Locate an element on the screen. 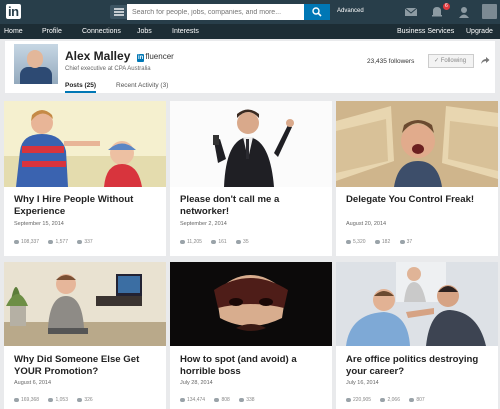 The image size is (500, 409). post-title: How to spot (and avoid) a horrible boss is located at coordinates (255, 366).